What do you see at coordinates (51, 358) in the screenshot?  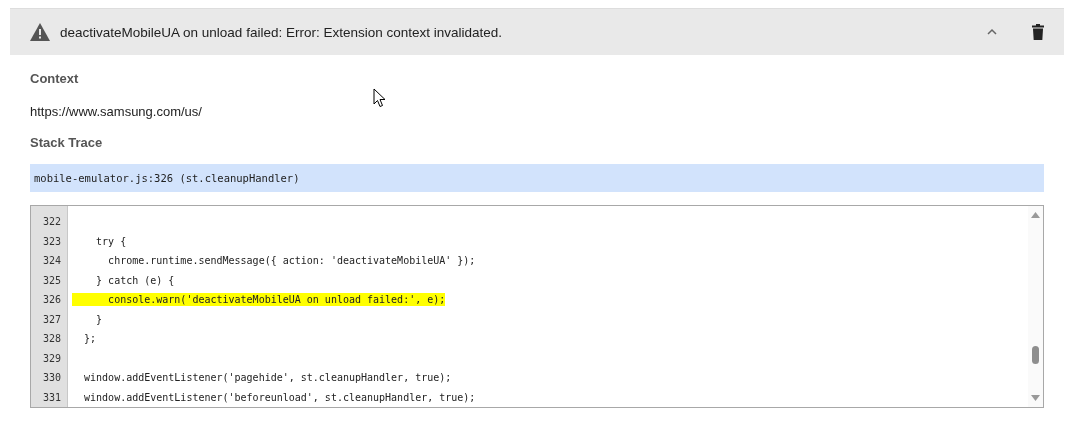 I see `line-number: 329` at bounding box center [51, 358].